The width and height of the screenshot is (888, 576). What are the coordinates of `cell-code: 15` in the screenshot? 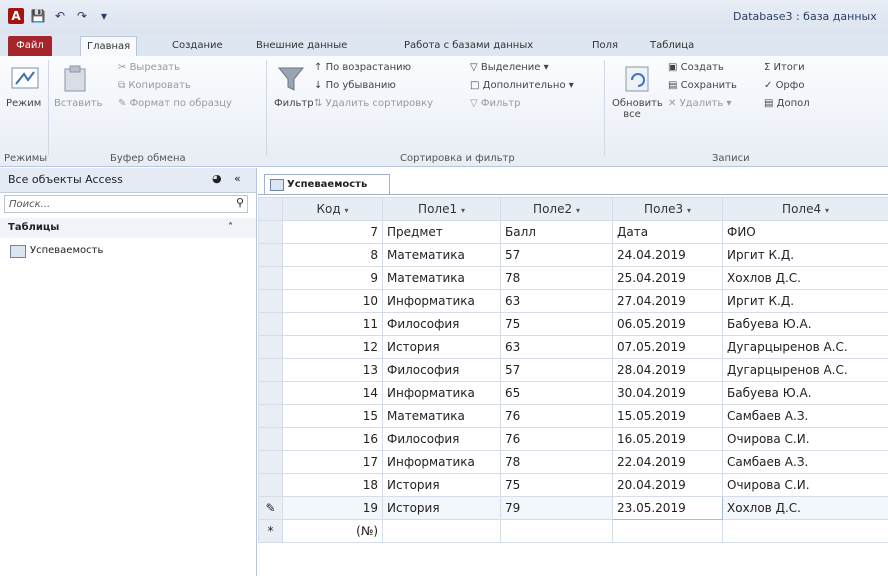 It's located at (332, 416).